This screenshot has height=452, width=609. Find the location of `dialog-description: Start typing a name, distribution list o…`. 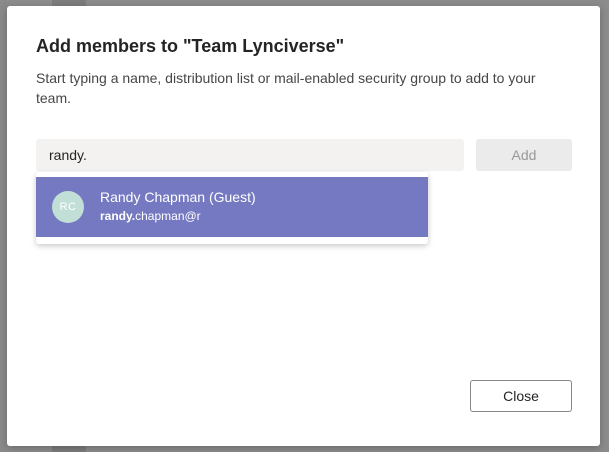

dialog-description: Start typing a name, distribution list o… is located at coordinates (286, 88).